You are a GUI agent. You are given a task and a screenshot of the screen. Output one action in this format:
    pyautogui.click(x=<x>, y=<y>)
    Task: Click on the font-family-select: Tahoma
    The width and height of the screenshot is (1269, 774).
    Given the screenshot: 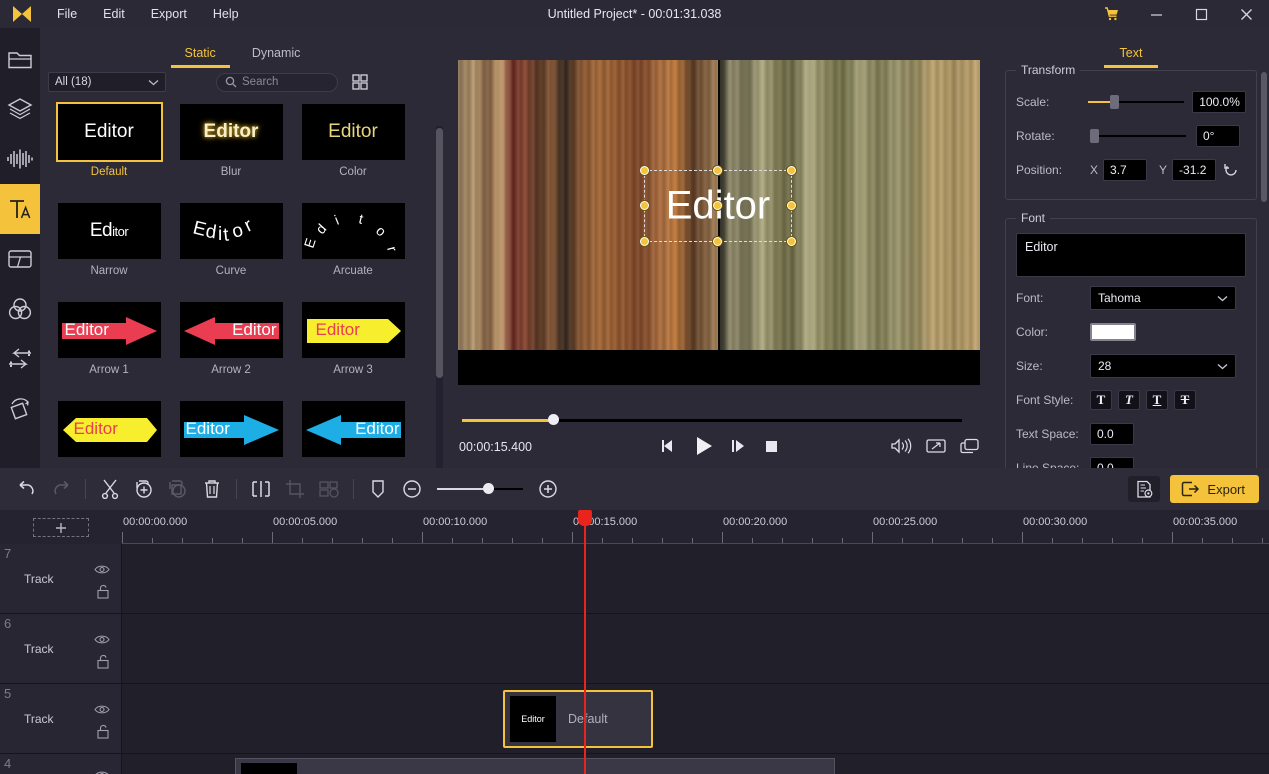 What is the action you would take?
    pyautogui.click(x=1163, y=298)
    